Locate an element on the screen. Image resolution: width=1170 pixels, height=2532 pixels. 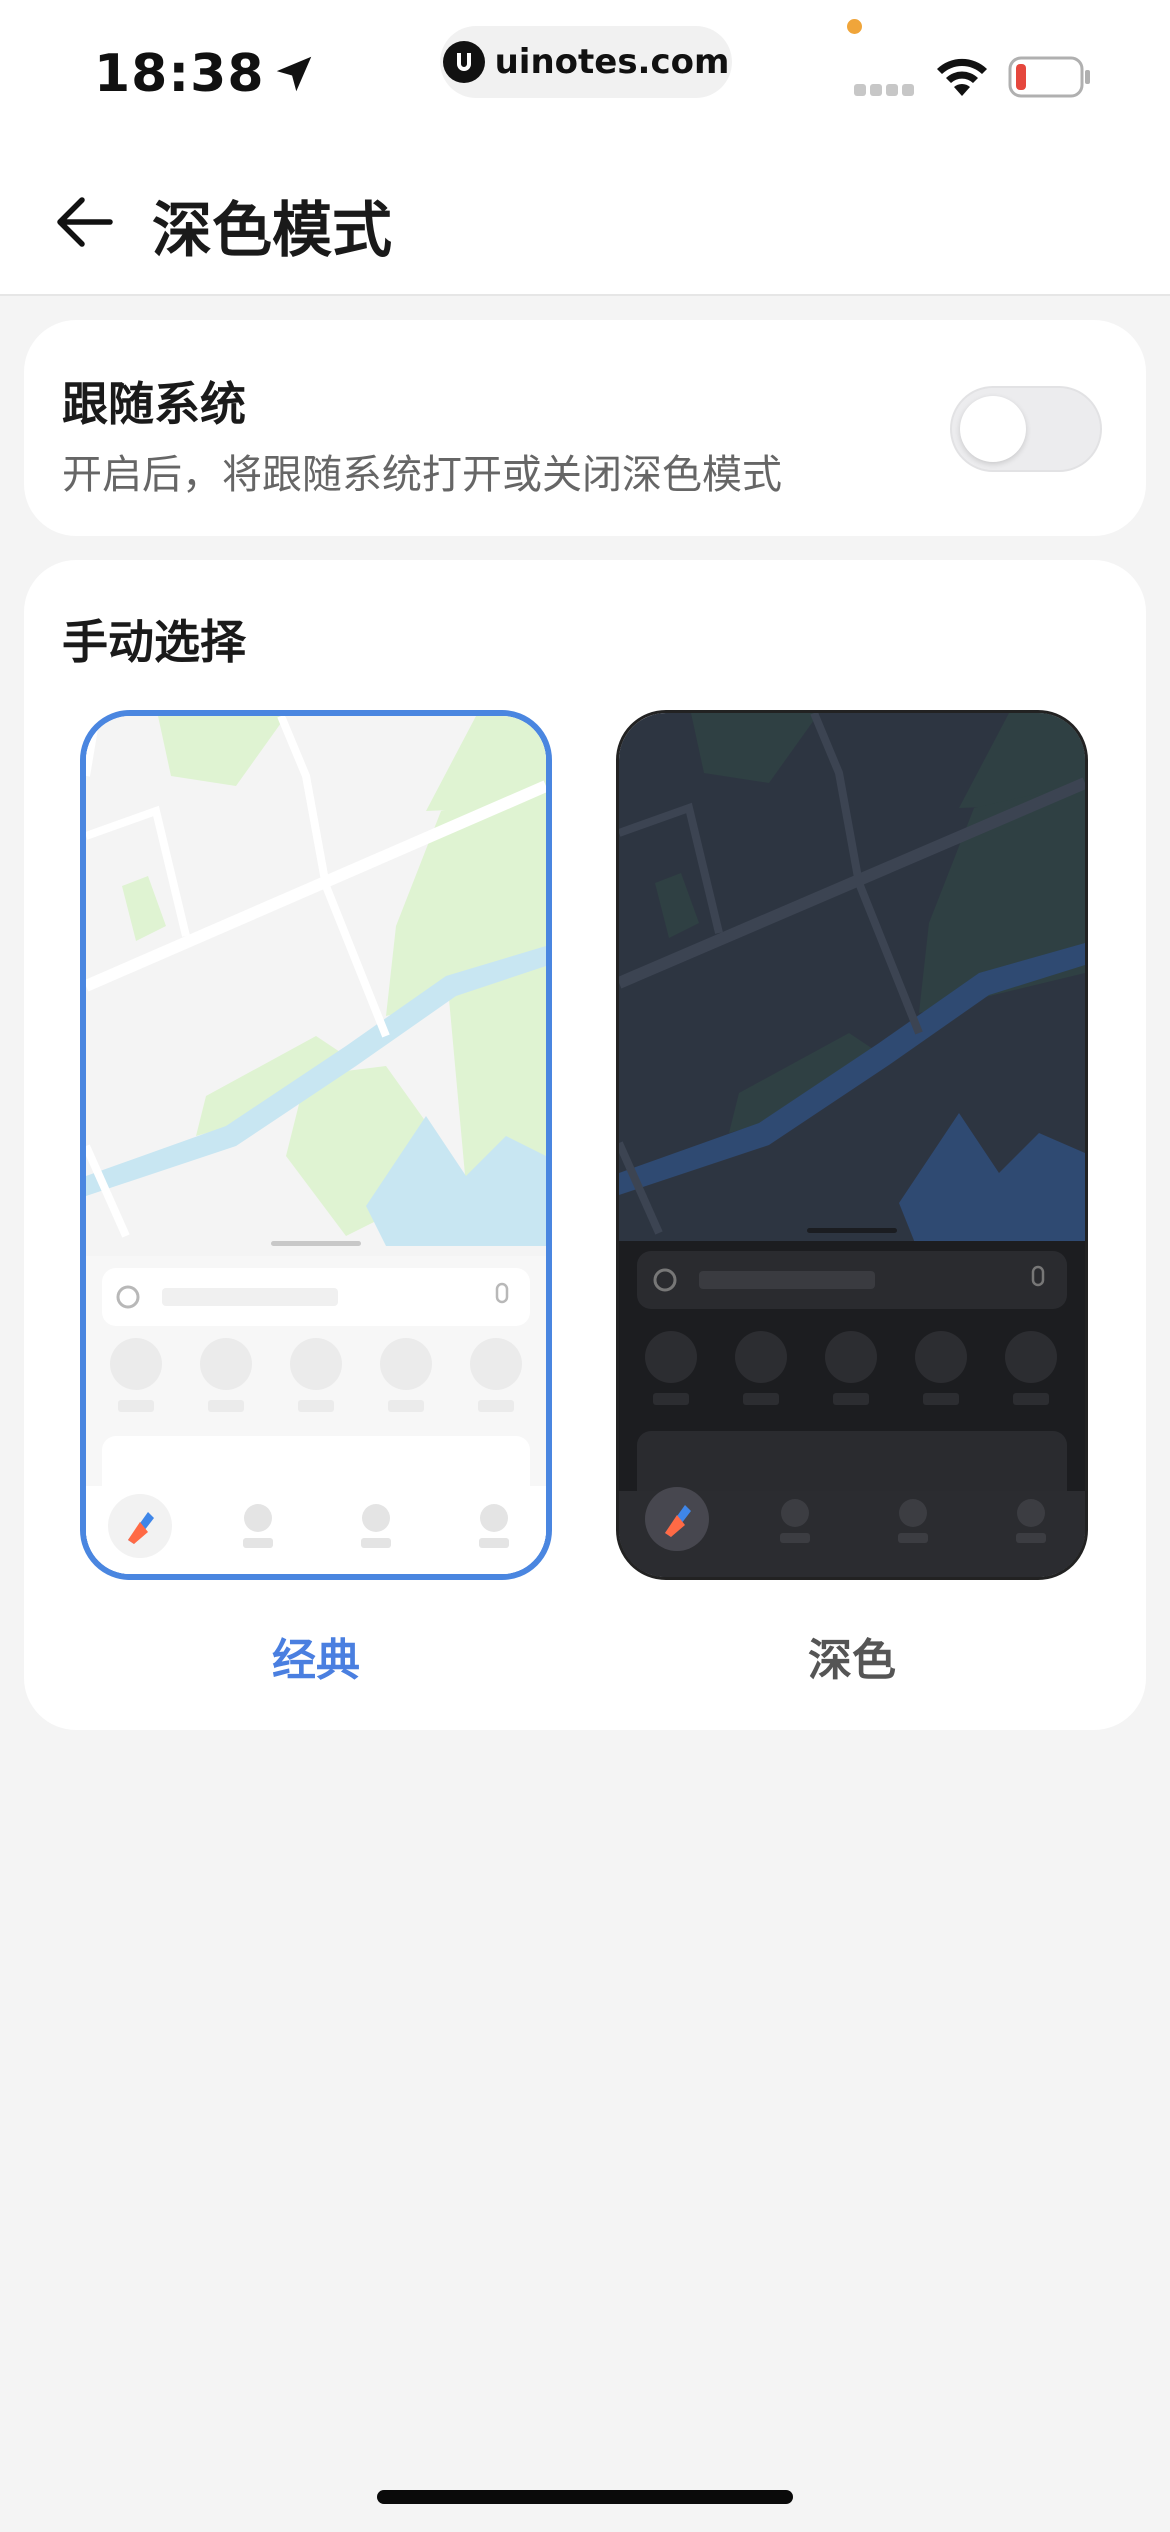
follow-system-title: 跟随系统 is located at coordinates (154, 404).